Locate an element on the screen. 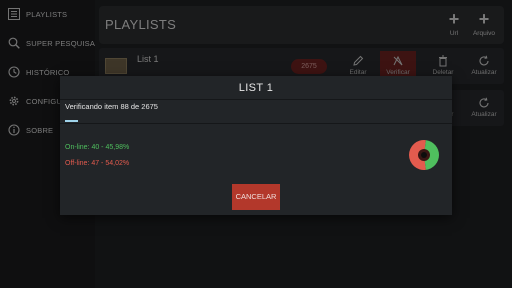  dialog-title: LIST 1 is located at coordinates (256, 88).